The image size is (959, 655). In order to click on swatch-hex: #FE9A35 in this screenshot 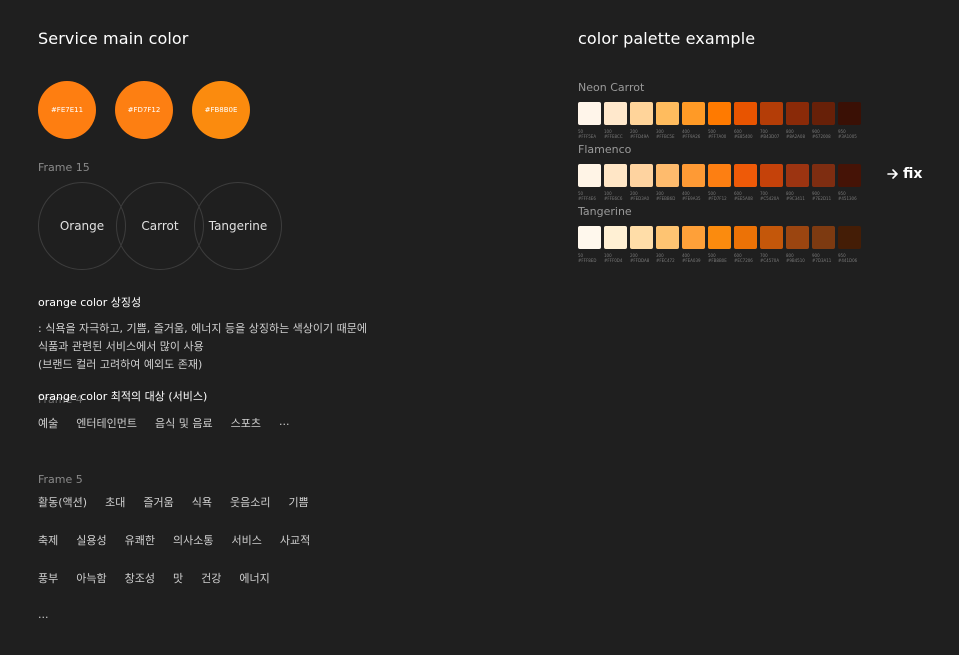, I will do `click(691, 198)`.